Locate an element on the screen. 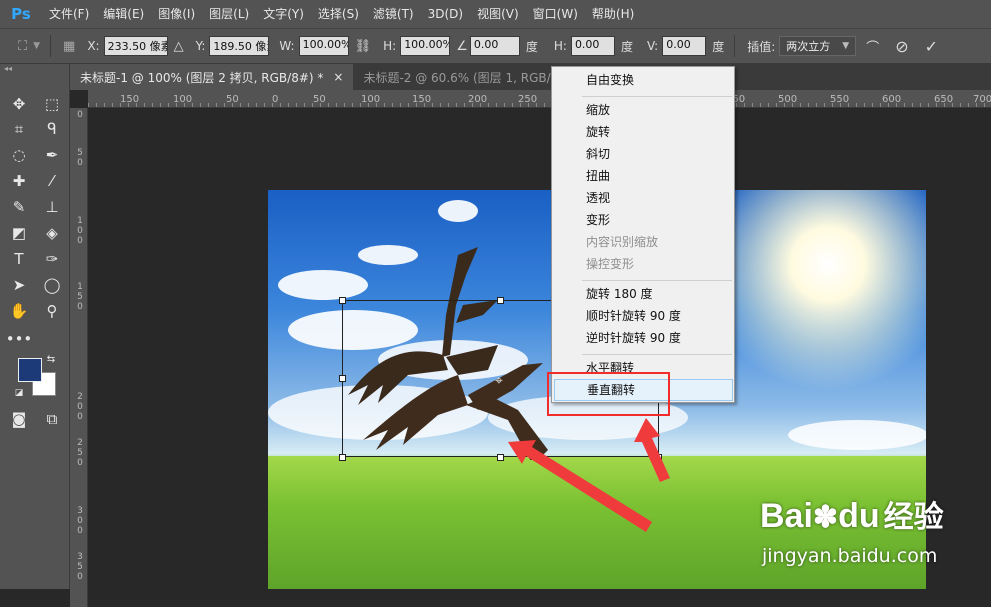  menu-item-distort: 扭曲 is located at coordinates (643, 176).